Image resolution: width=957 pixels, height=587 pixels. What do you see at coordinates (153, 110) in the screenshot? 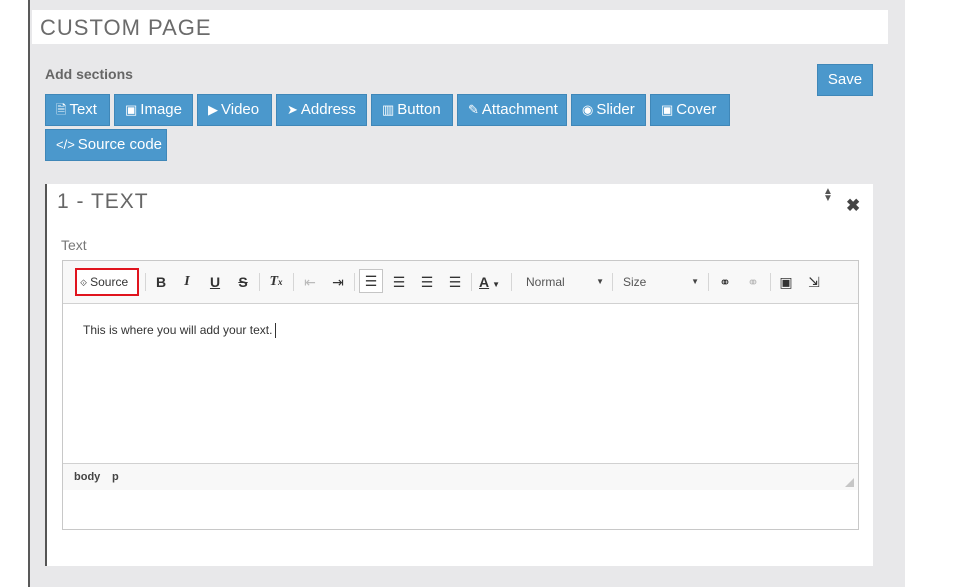
I see `add-image-button: ▣ Image` at bounding box center [153, 110].